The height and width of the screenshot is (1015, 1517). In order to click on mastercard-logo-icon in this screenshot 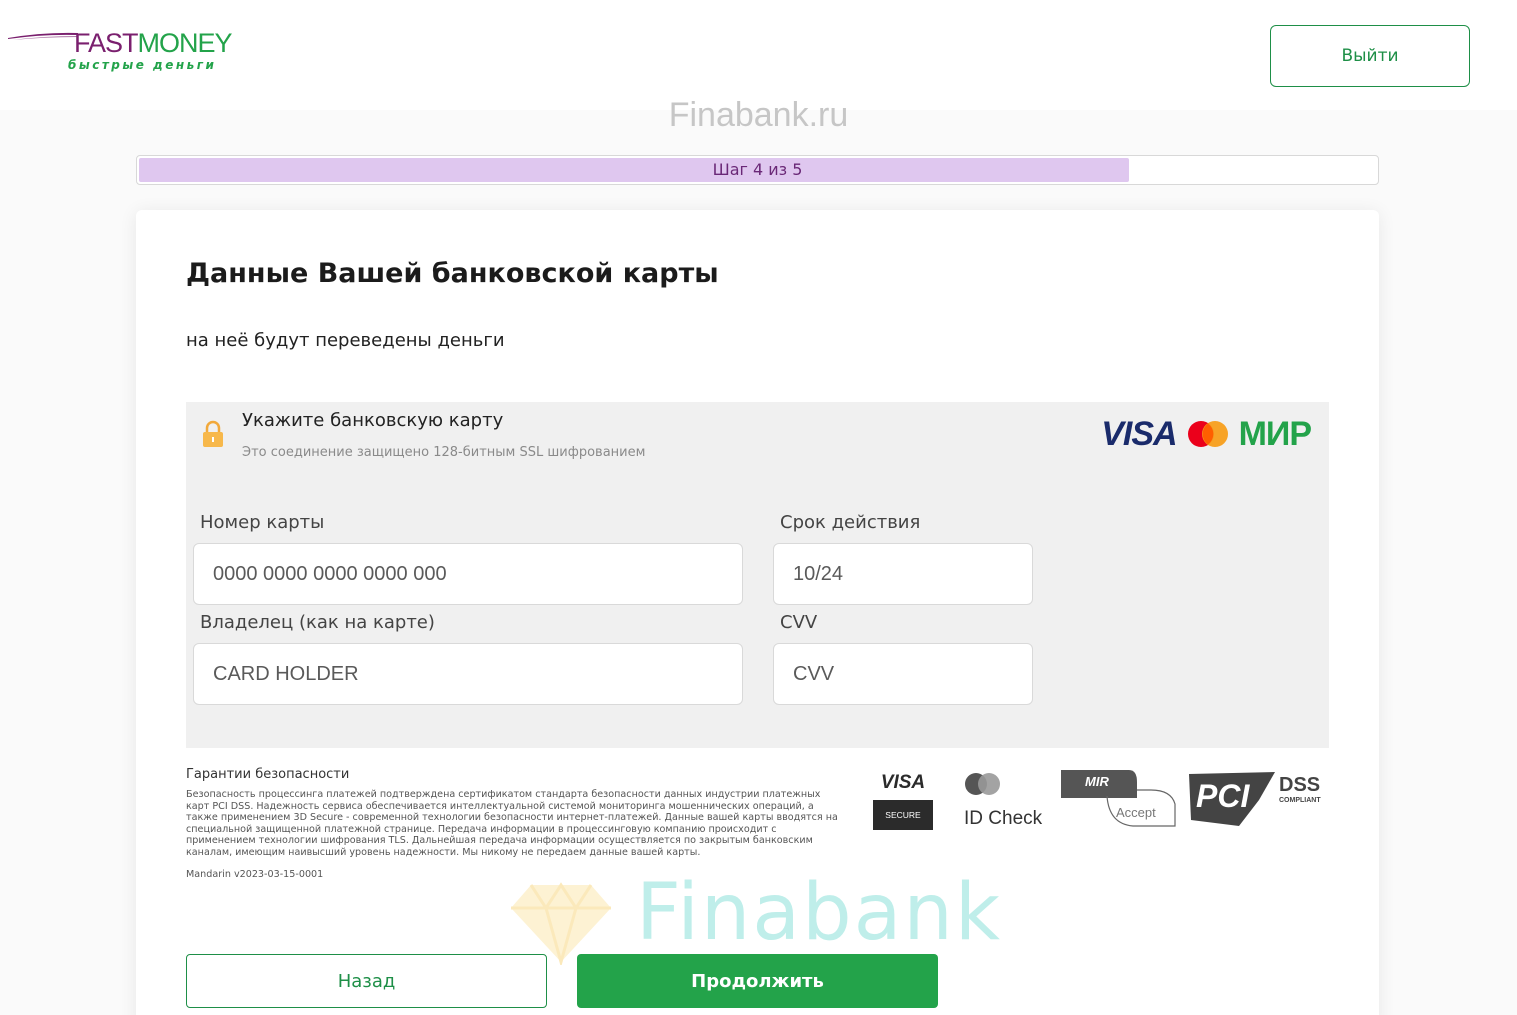, I will do `click(1207, 434)`.